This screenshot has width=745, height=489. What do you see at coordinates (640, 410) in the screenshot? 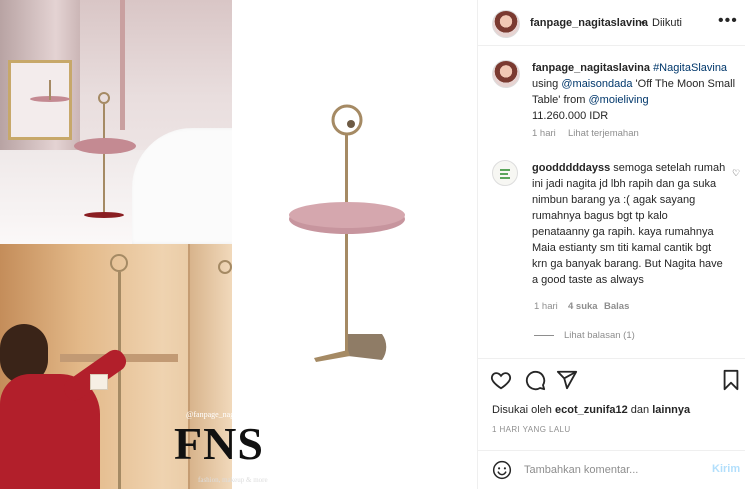
I see `likes-conjunction: dan` at bounding box center [640, 410].